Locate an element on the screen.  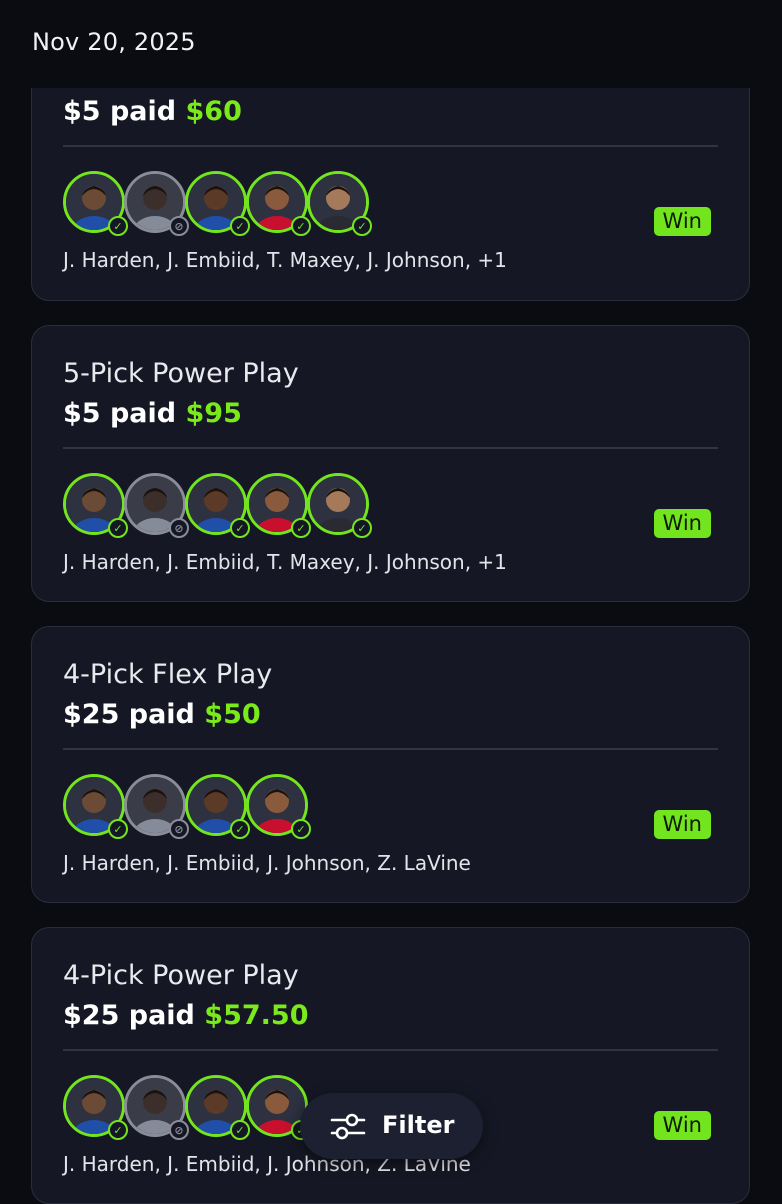
entry-amount: $5 paid $60 is located at coordinates (152, 111).